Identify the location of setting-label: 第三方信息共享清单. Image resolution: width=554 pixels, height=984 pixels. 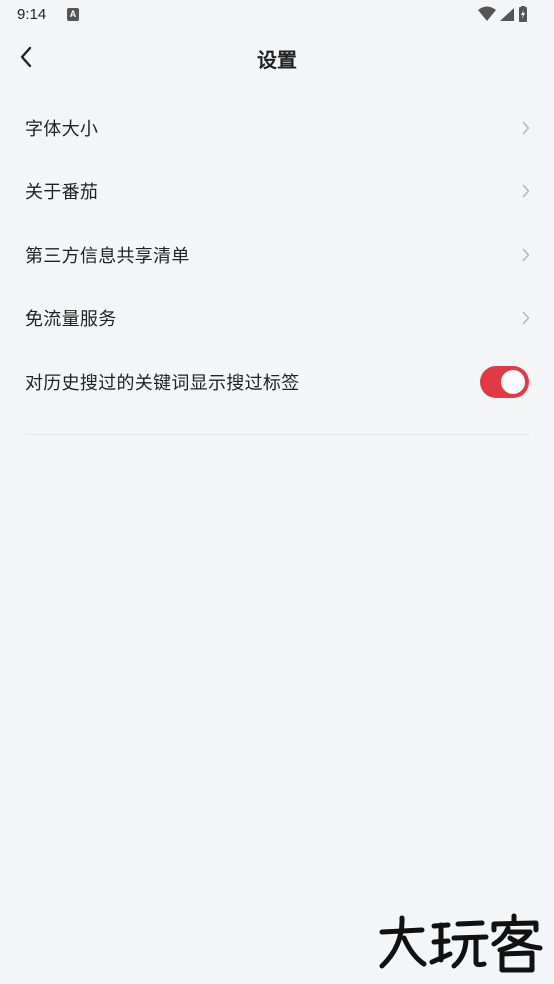
(107, 256).